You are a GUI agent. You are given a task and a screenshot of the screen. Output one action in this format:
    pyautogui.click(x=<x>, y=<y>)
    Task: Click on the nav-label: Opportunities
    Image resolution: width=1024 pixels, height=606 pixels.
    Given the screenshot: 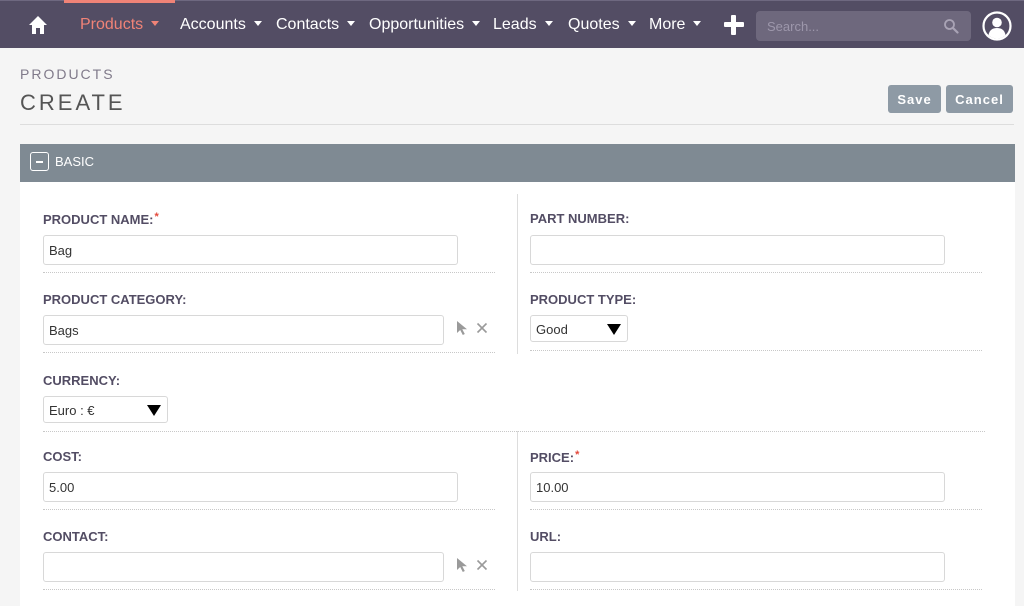 What is the action you would take?
    pyautogui.click(x=417, y=24)
    